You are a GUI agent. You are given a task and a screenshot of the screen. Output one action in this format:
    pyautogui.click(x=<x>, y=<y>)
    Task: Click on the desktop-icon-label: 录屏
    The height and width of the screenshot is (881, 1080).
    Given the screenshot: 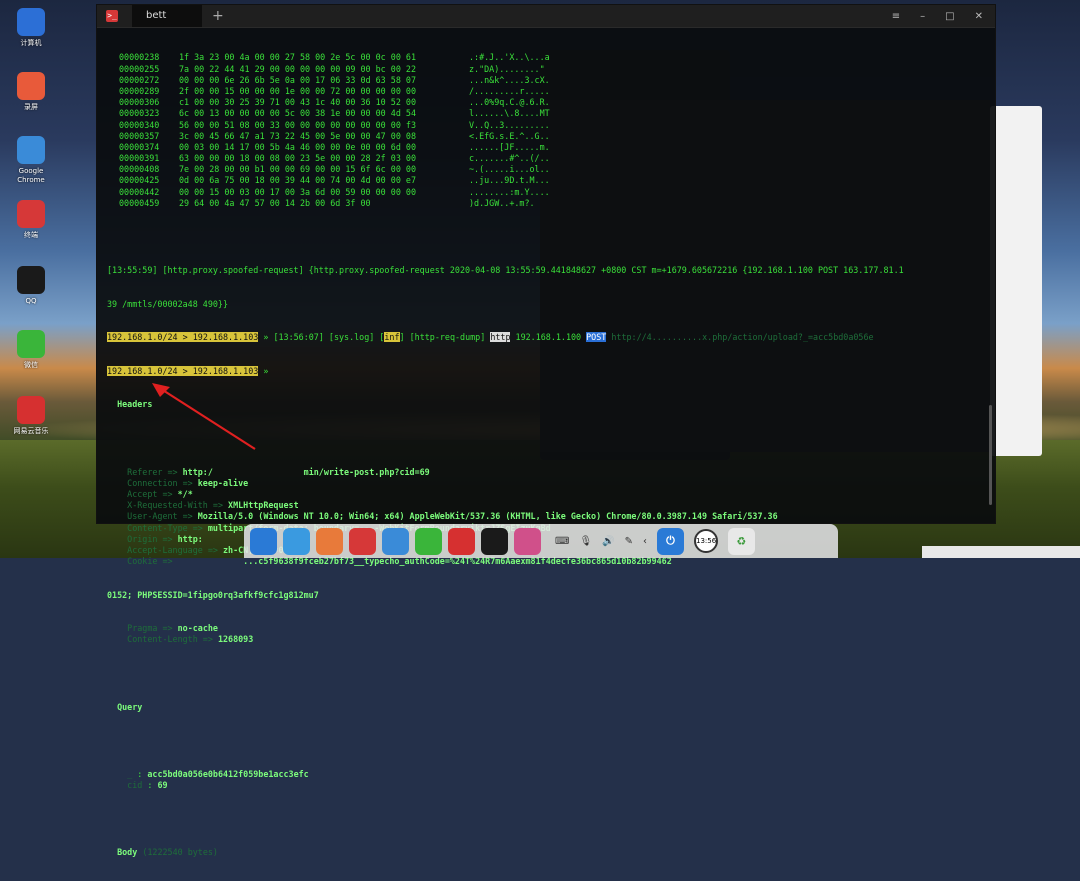 What is the action you would take?
    pyautogui.click(x=31, y=107)
    